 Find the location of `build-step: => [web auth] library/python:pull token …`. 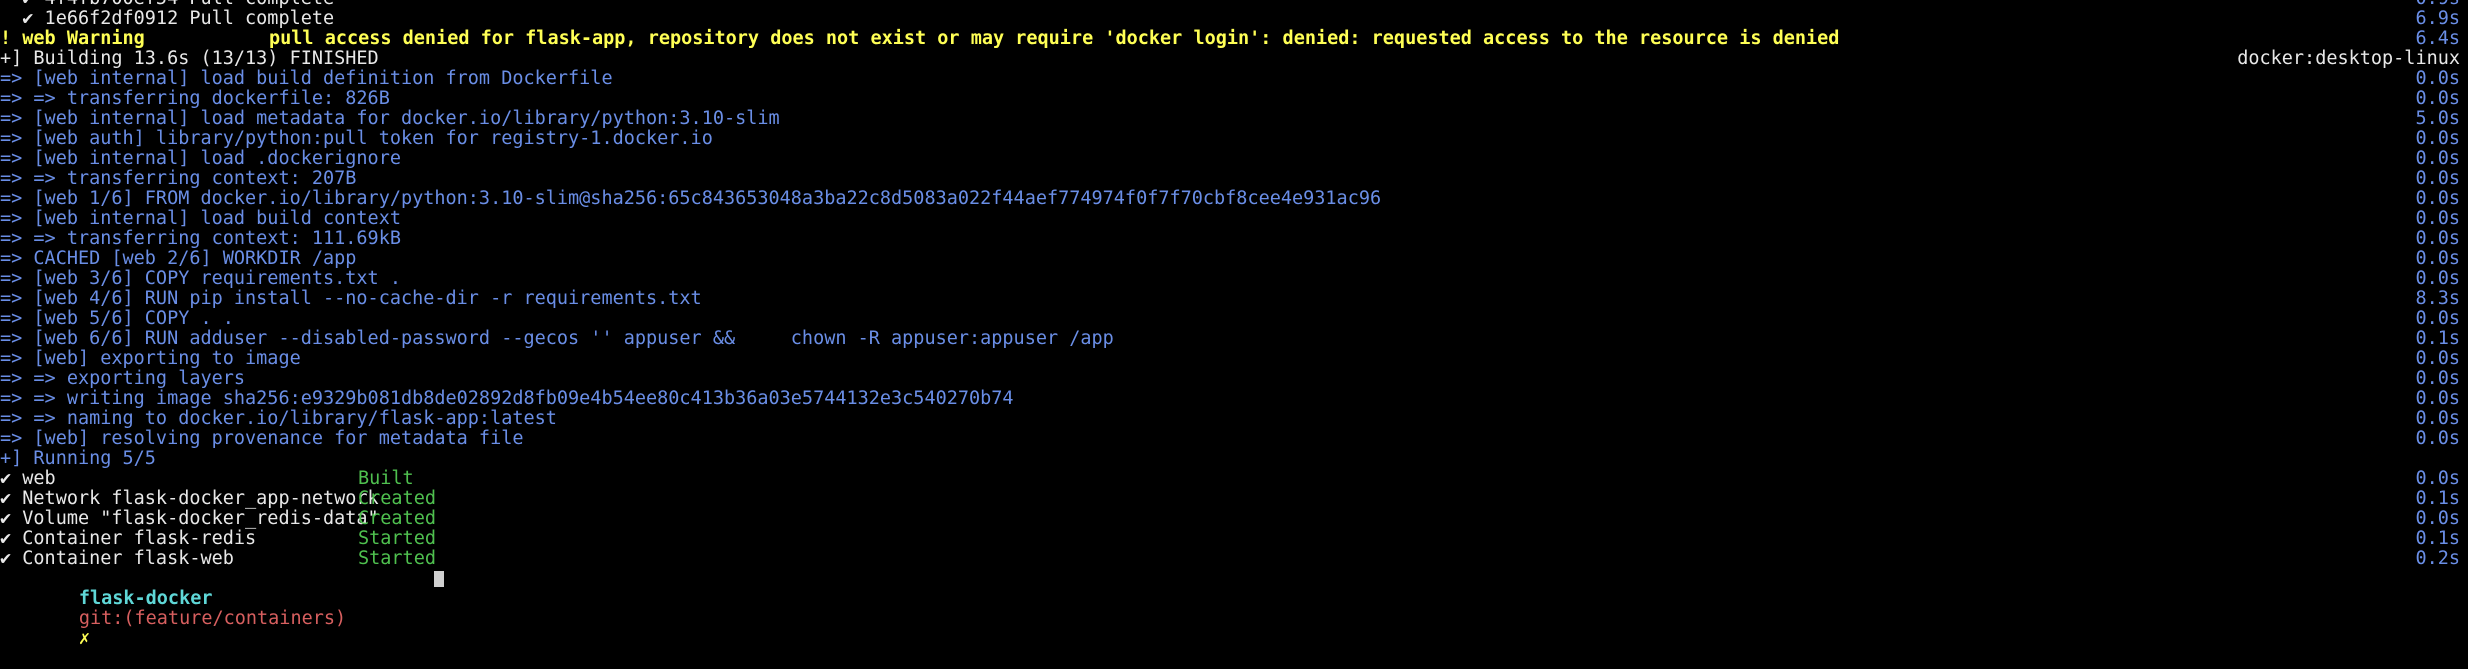

build-step: => [web auth] library/python:pull token … is located at coordinates (1234, 139).